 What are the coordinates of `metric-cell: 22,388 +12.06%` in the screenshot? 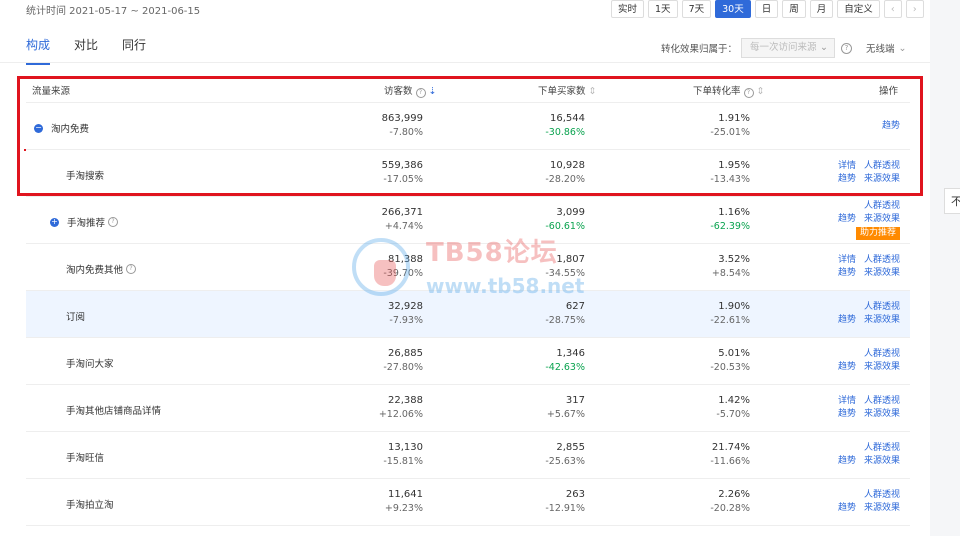 It's located at (368, 402).